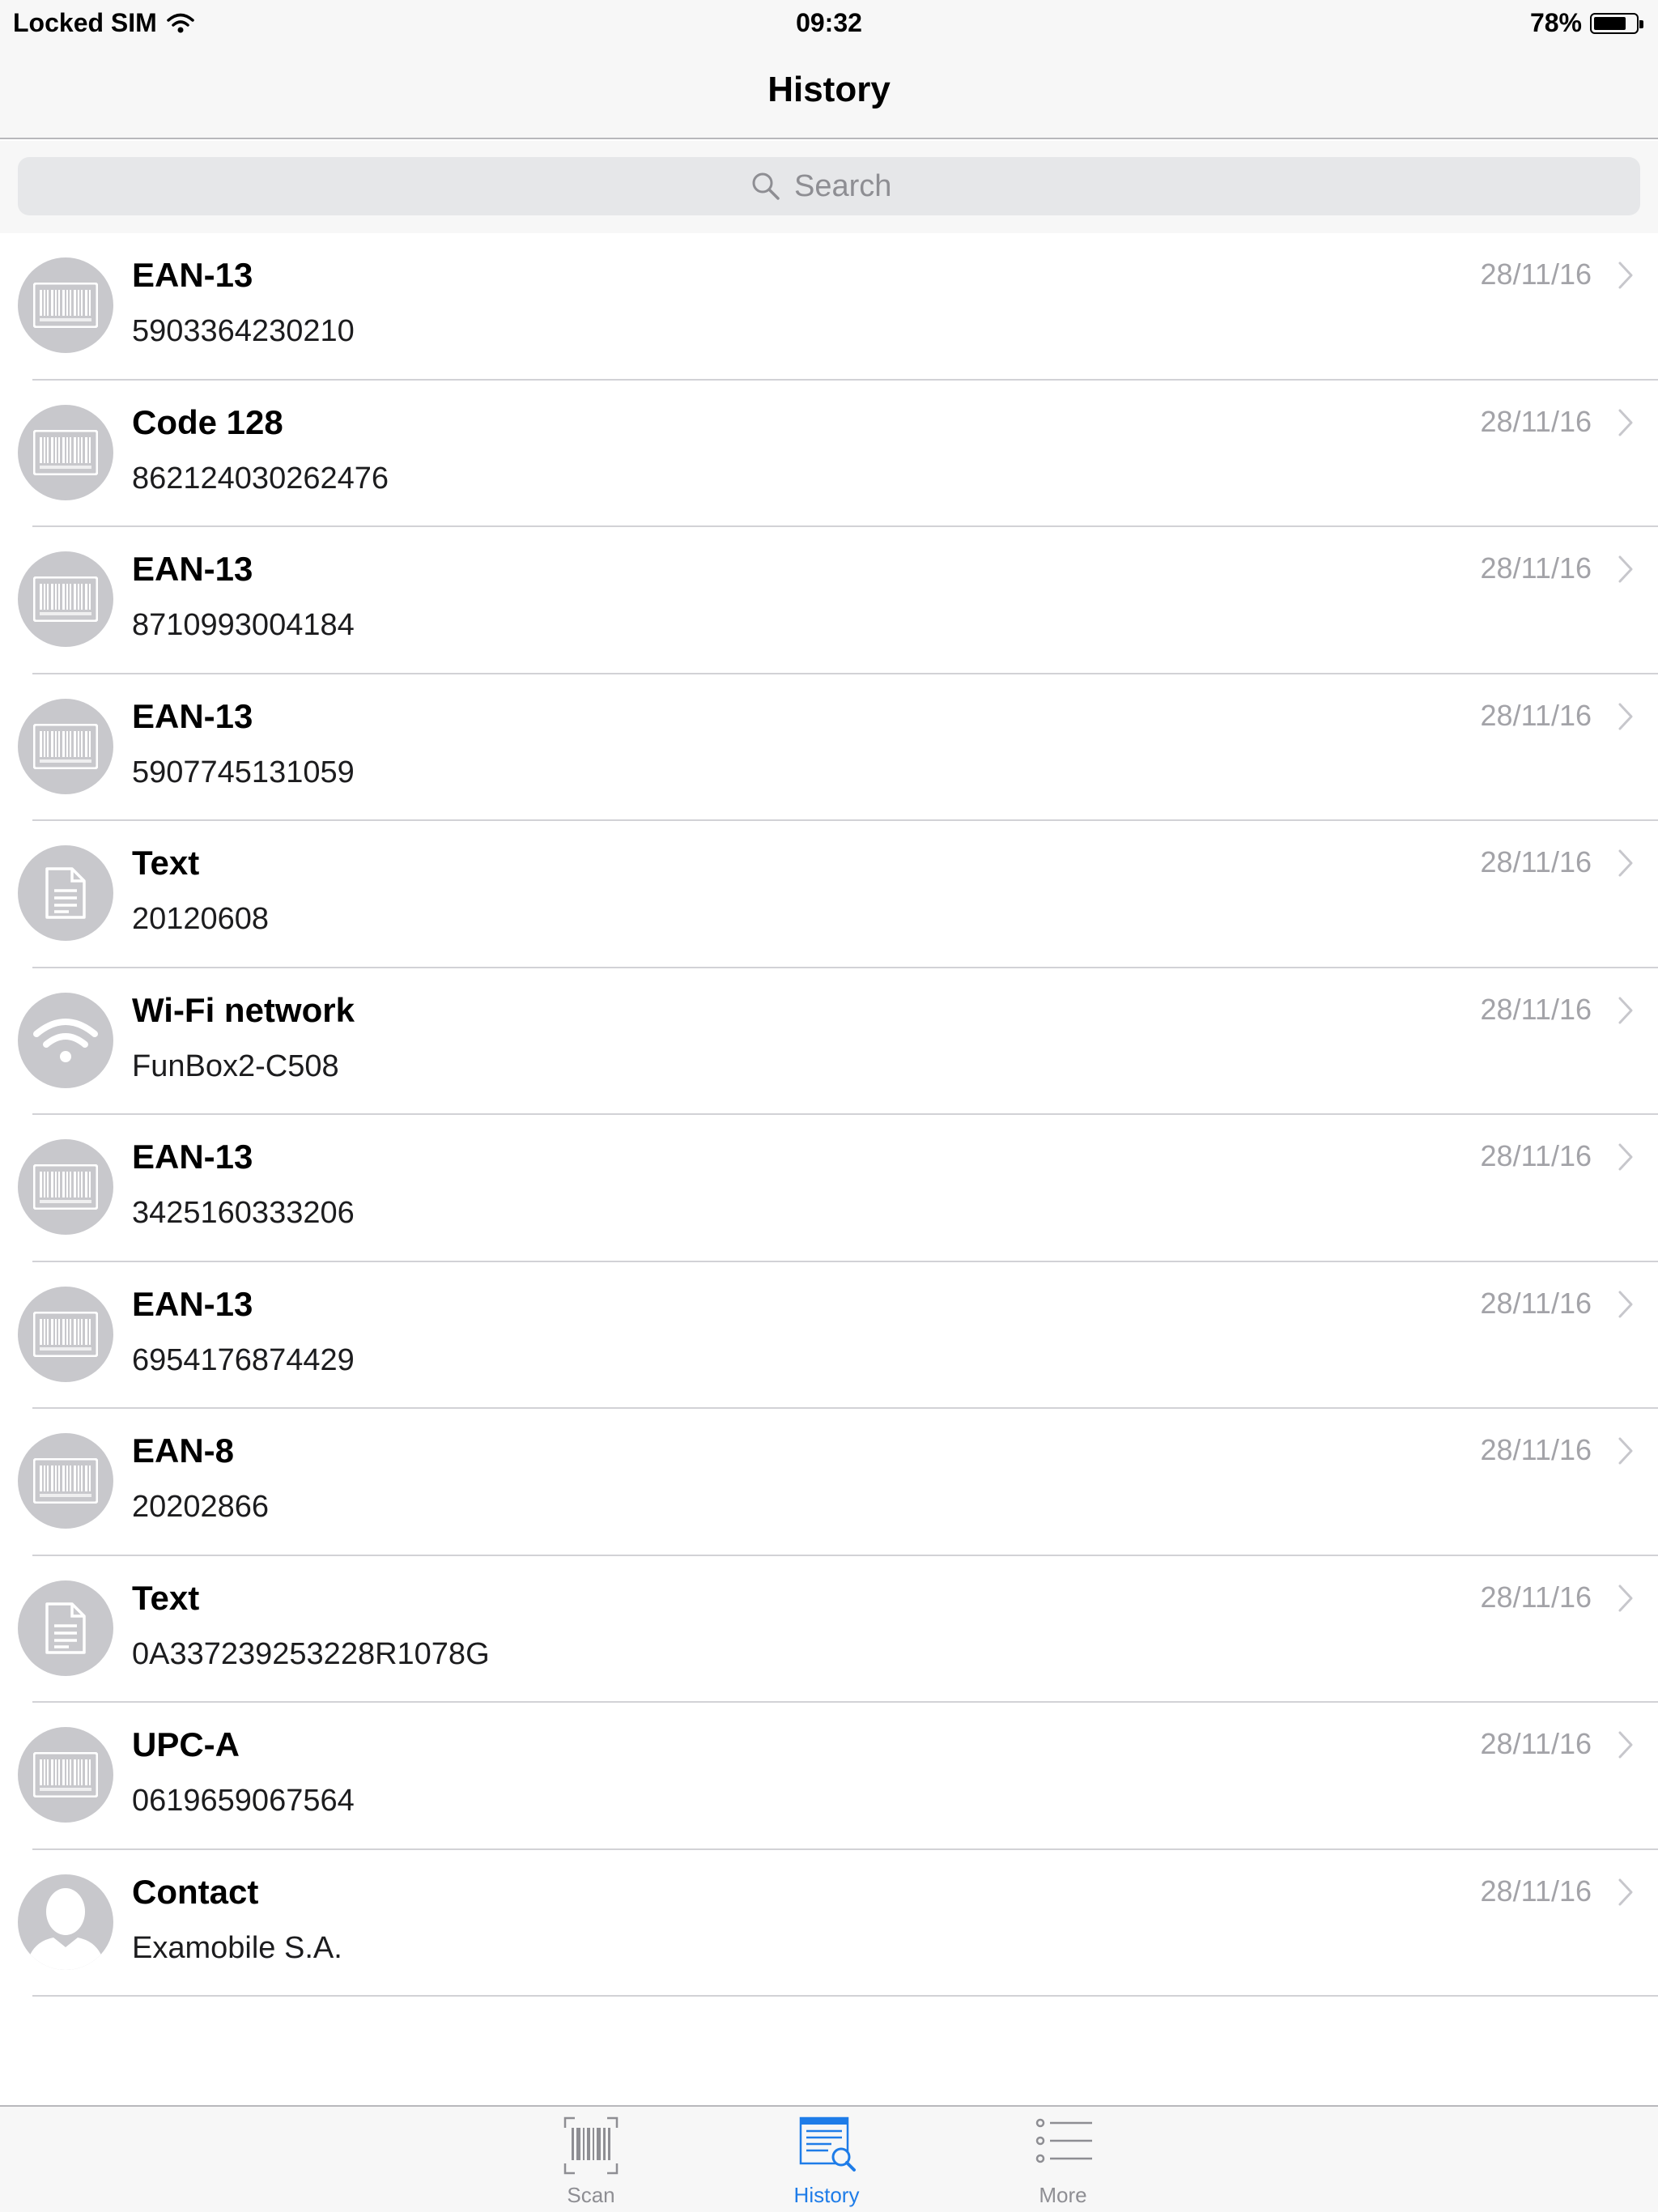  Describe the element at coordinates (195, 1892) in the screenshot. I see `code-type: Contact` at that location.